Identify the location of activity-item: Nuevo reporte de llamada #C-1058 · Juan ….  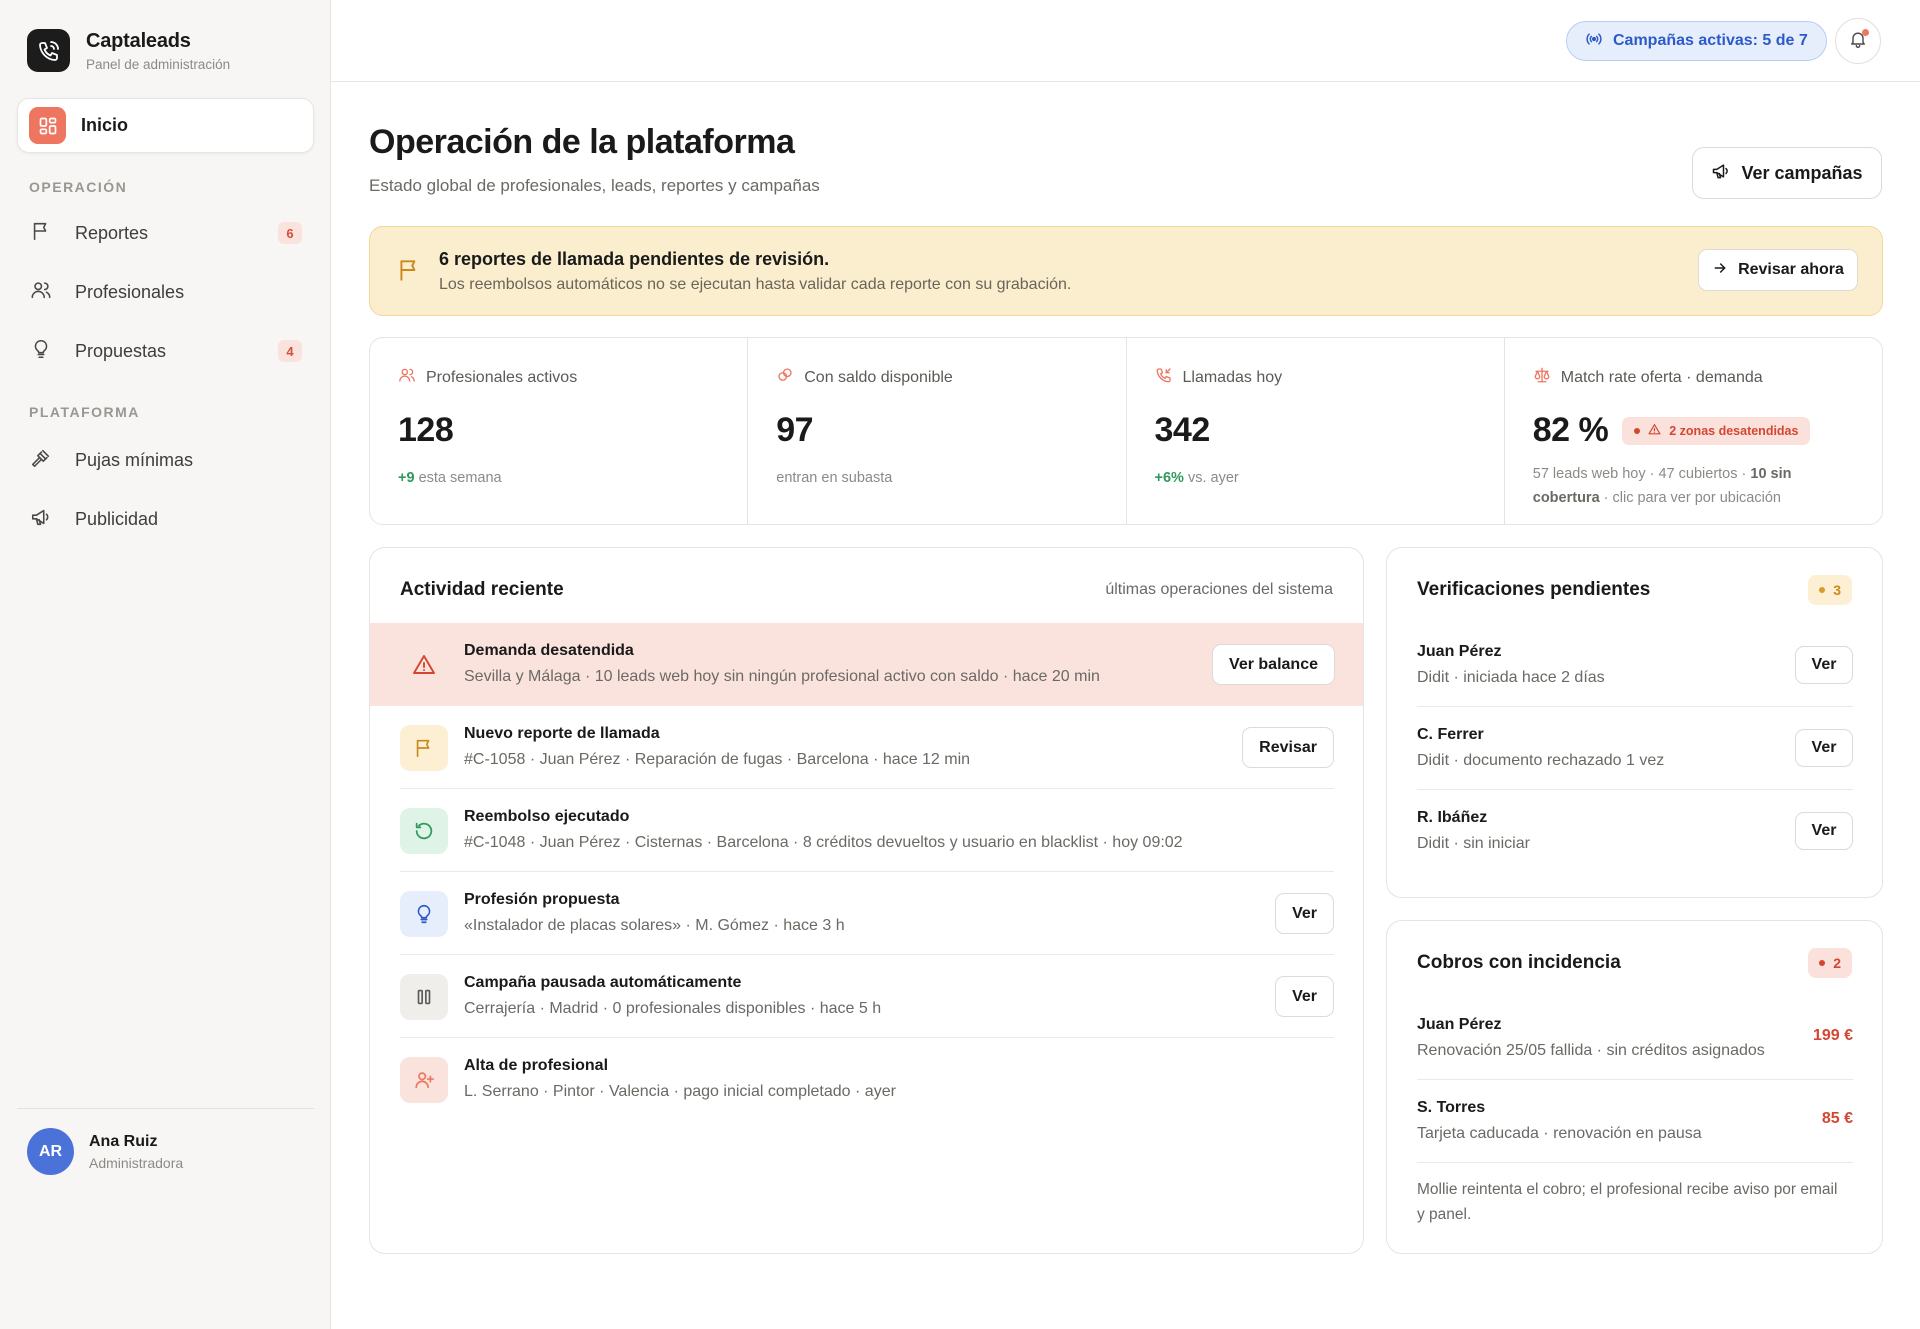
(867, 747).